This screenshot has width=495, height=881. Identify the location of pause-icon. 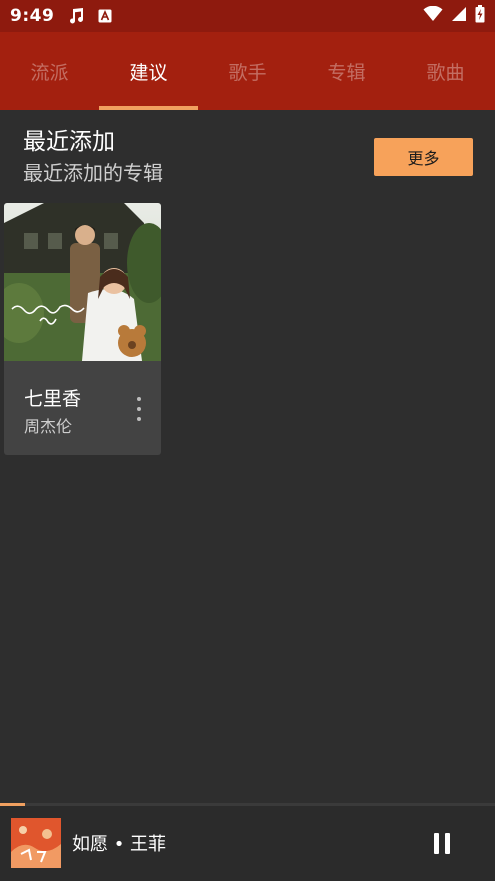
(442, 843).